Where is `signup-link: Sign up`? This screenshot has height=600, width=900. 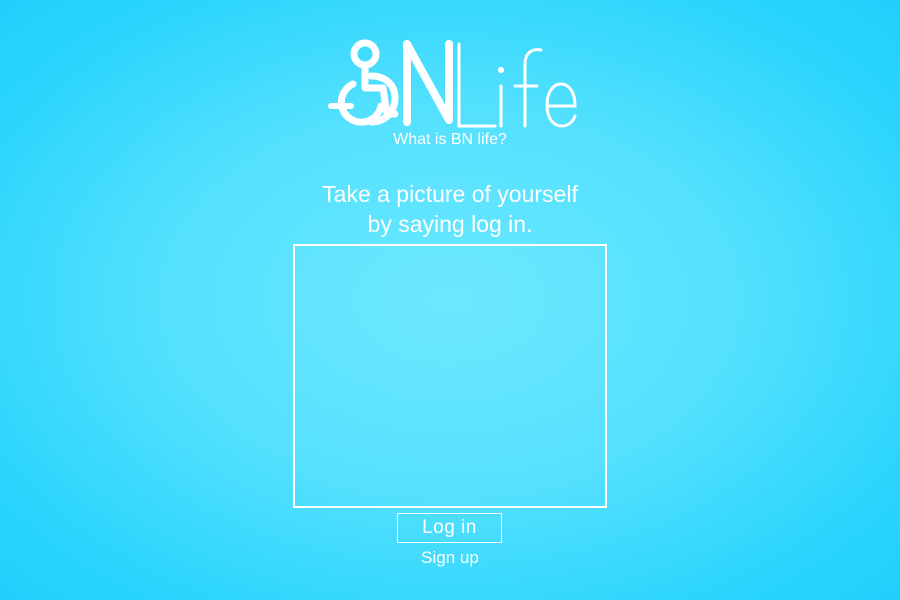
signup-link: Sign up is located at coordinates (450, 558).